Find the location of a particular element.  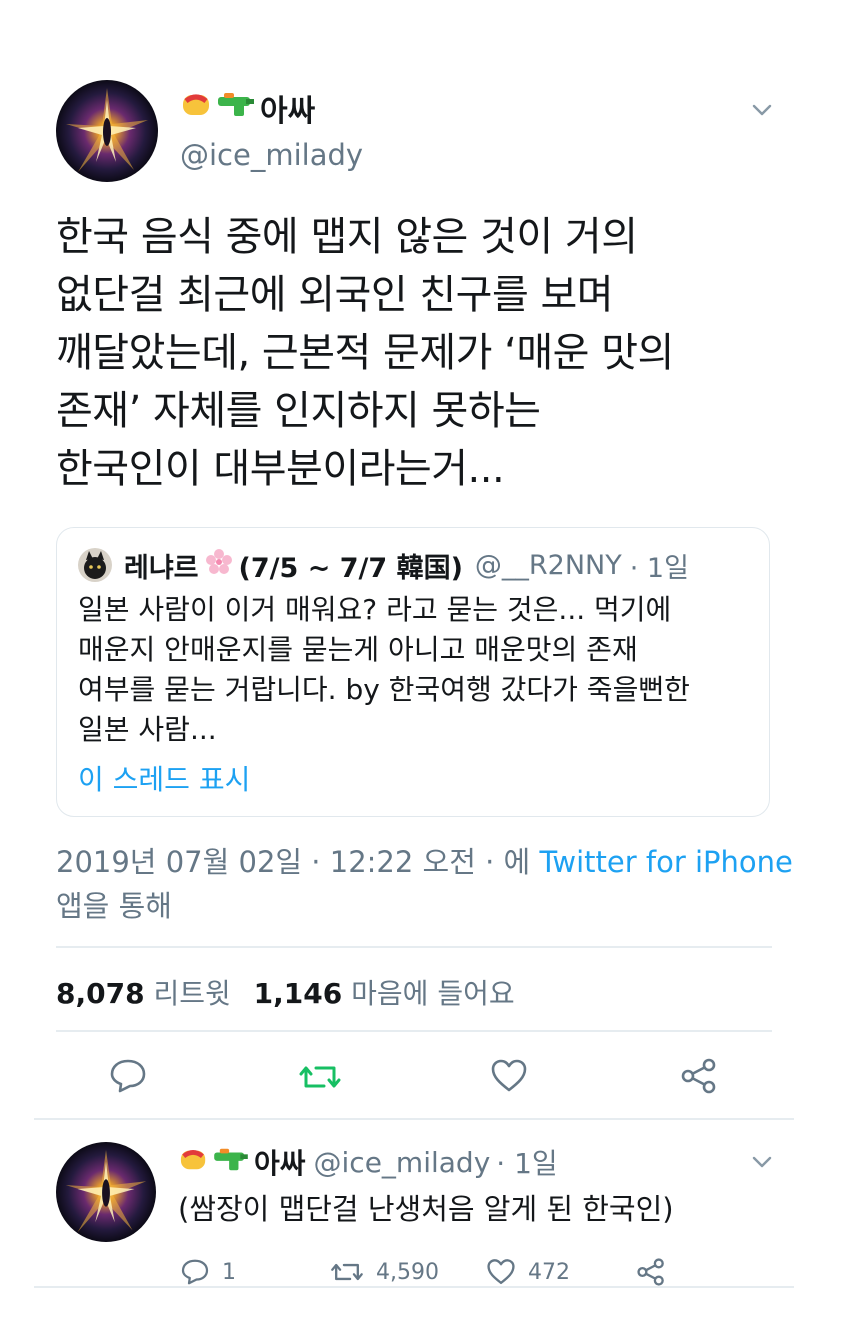

tweet-stats: 8,078 리트윗 1,146 마음에 들어요 is located at coordinates (285, 992).